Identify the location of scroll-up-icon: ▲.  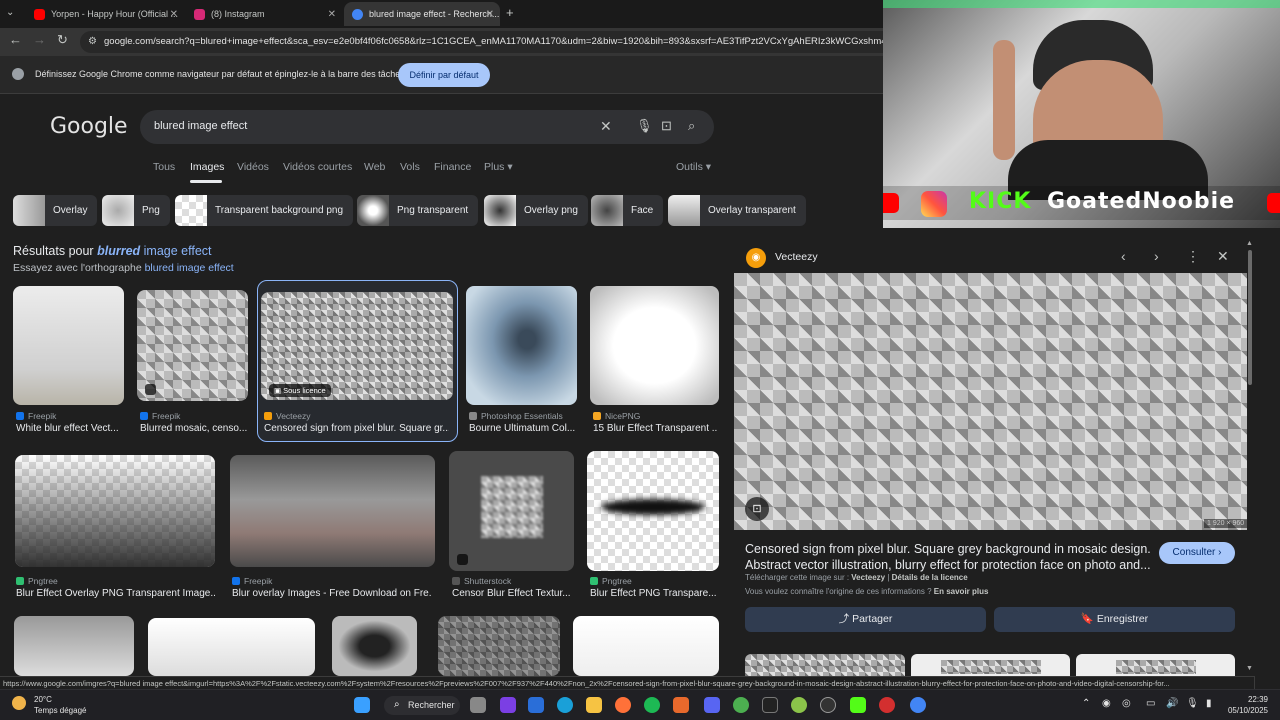
(1249, 243).